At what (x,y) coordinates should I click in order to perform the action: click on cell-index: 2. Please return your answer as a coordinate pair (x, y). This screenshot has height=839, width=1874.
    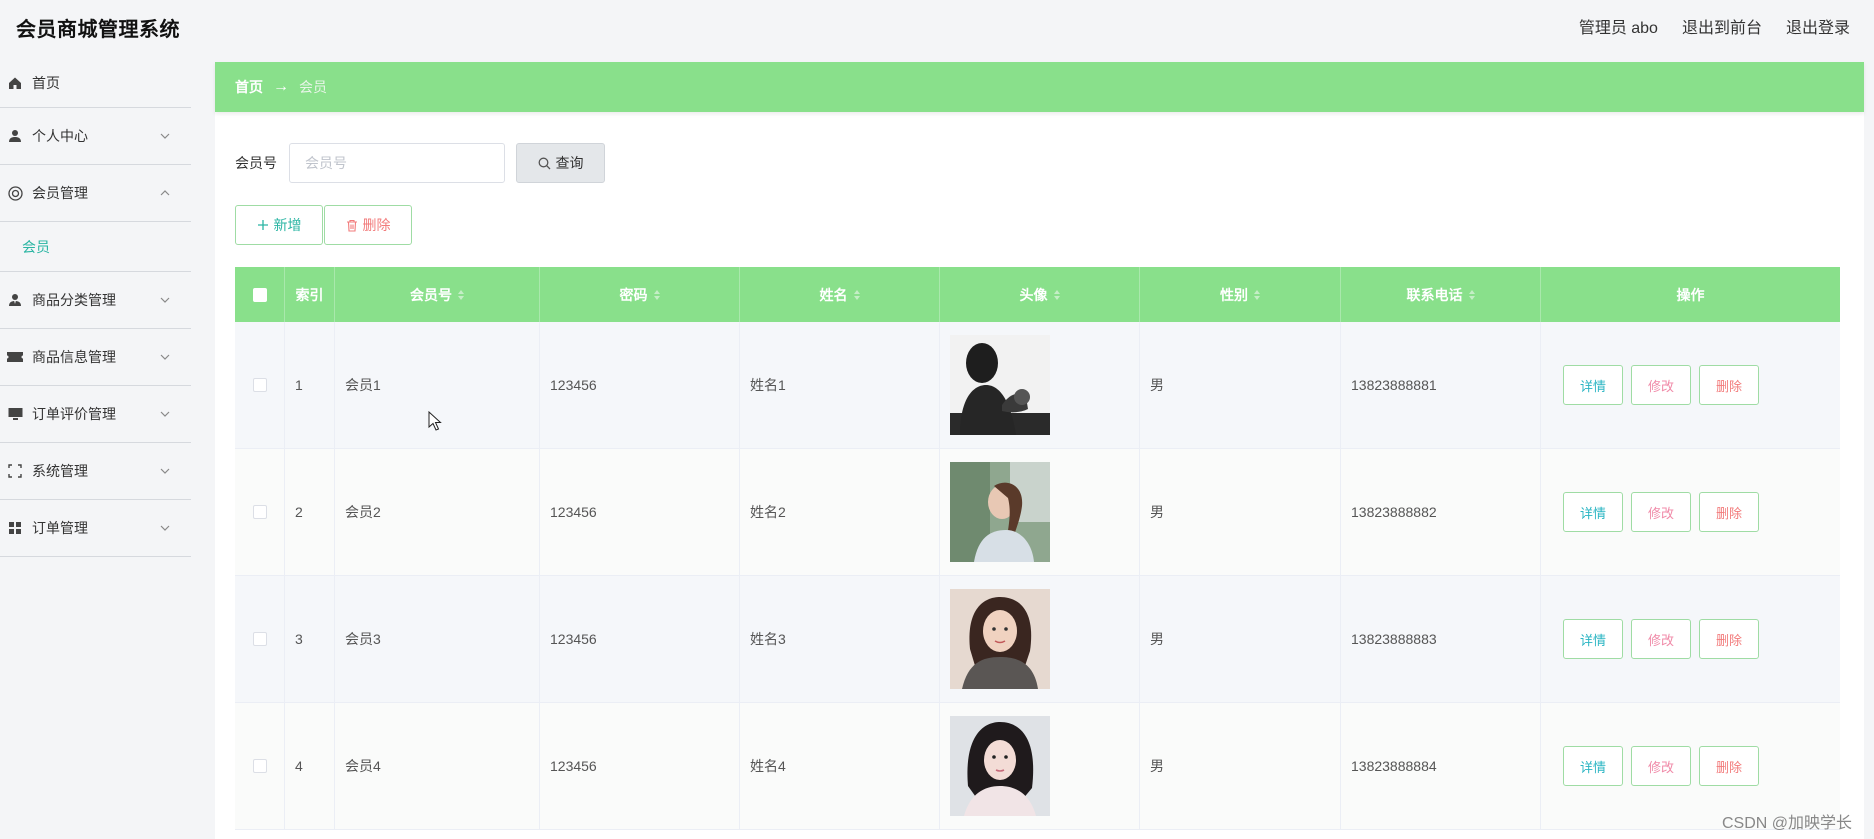
    Looking at the image, I should click on (310, 512).